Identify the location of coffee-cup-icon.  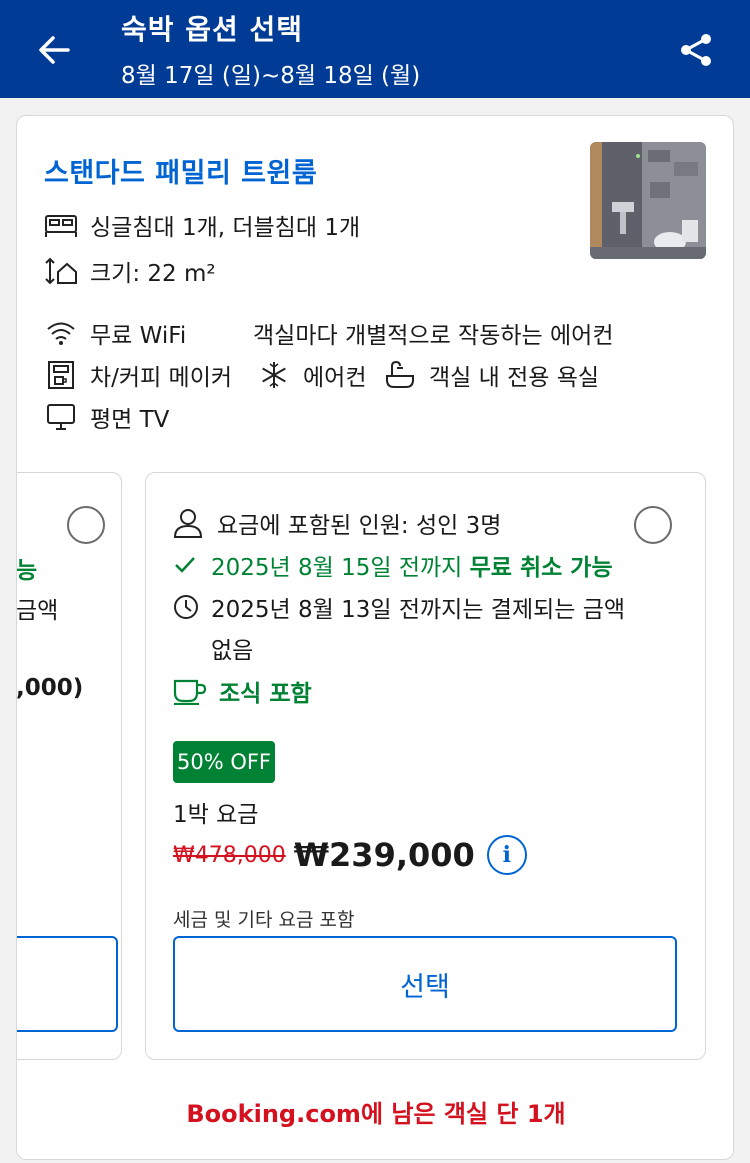
(190, 692).